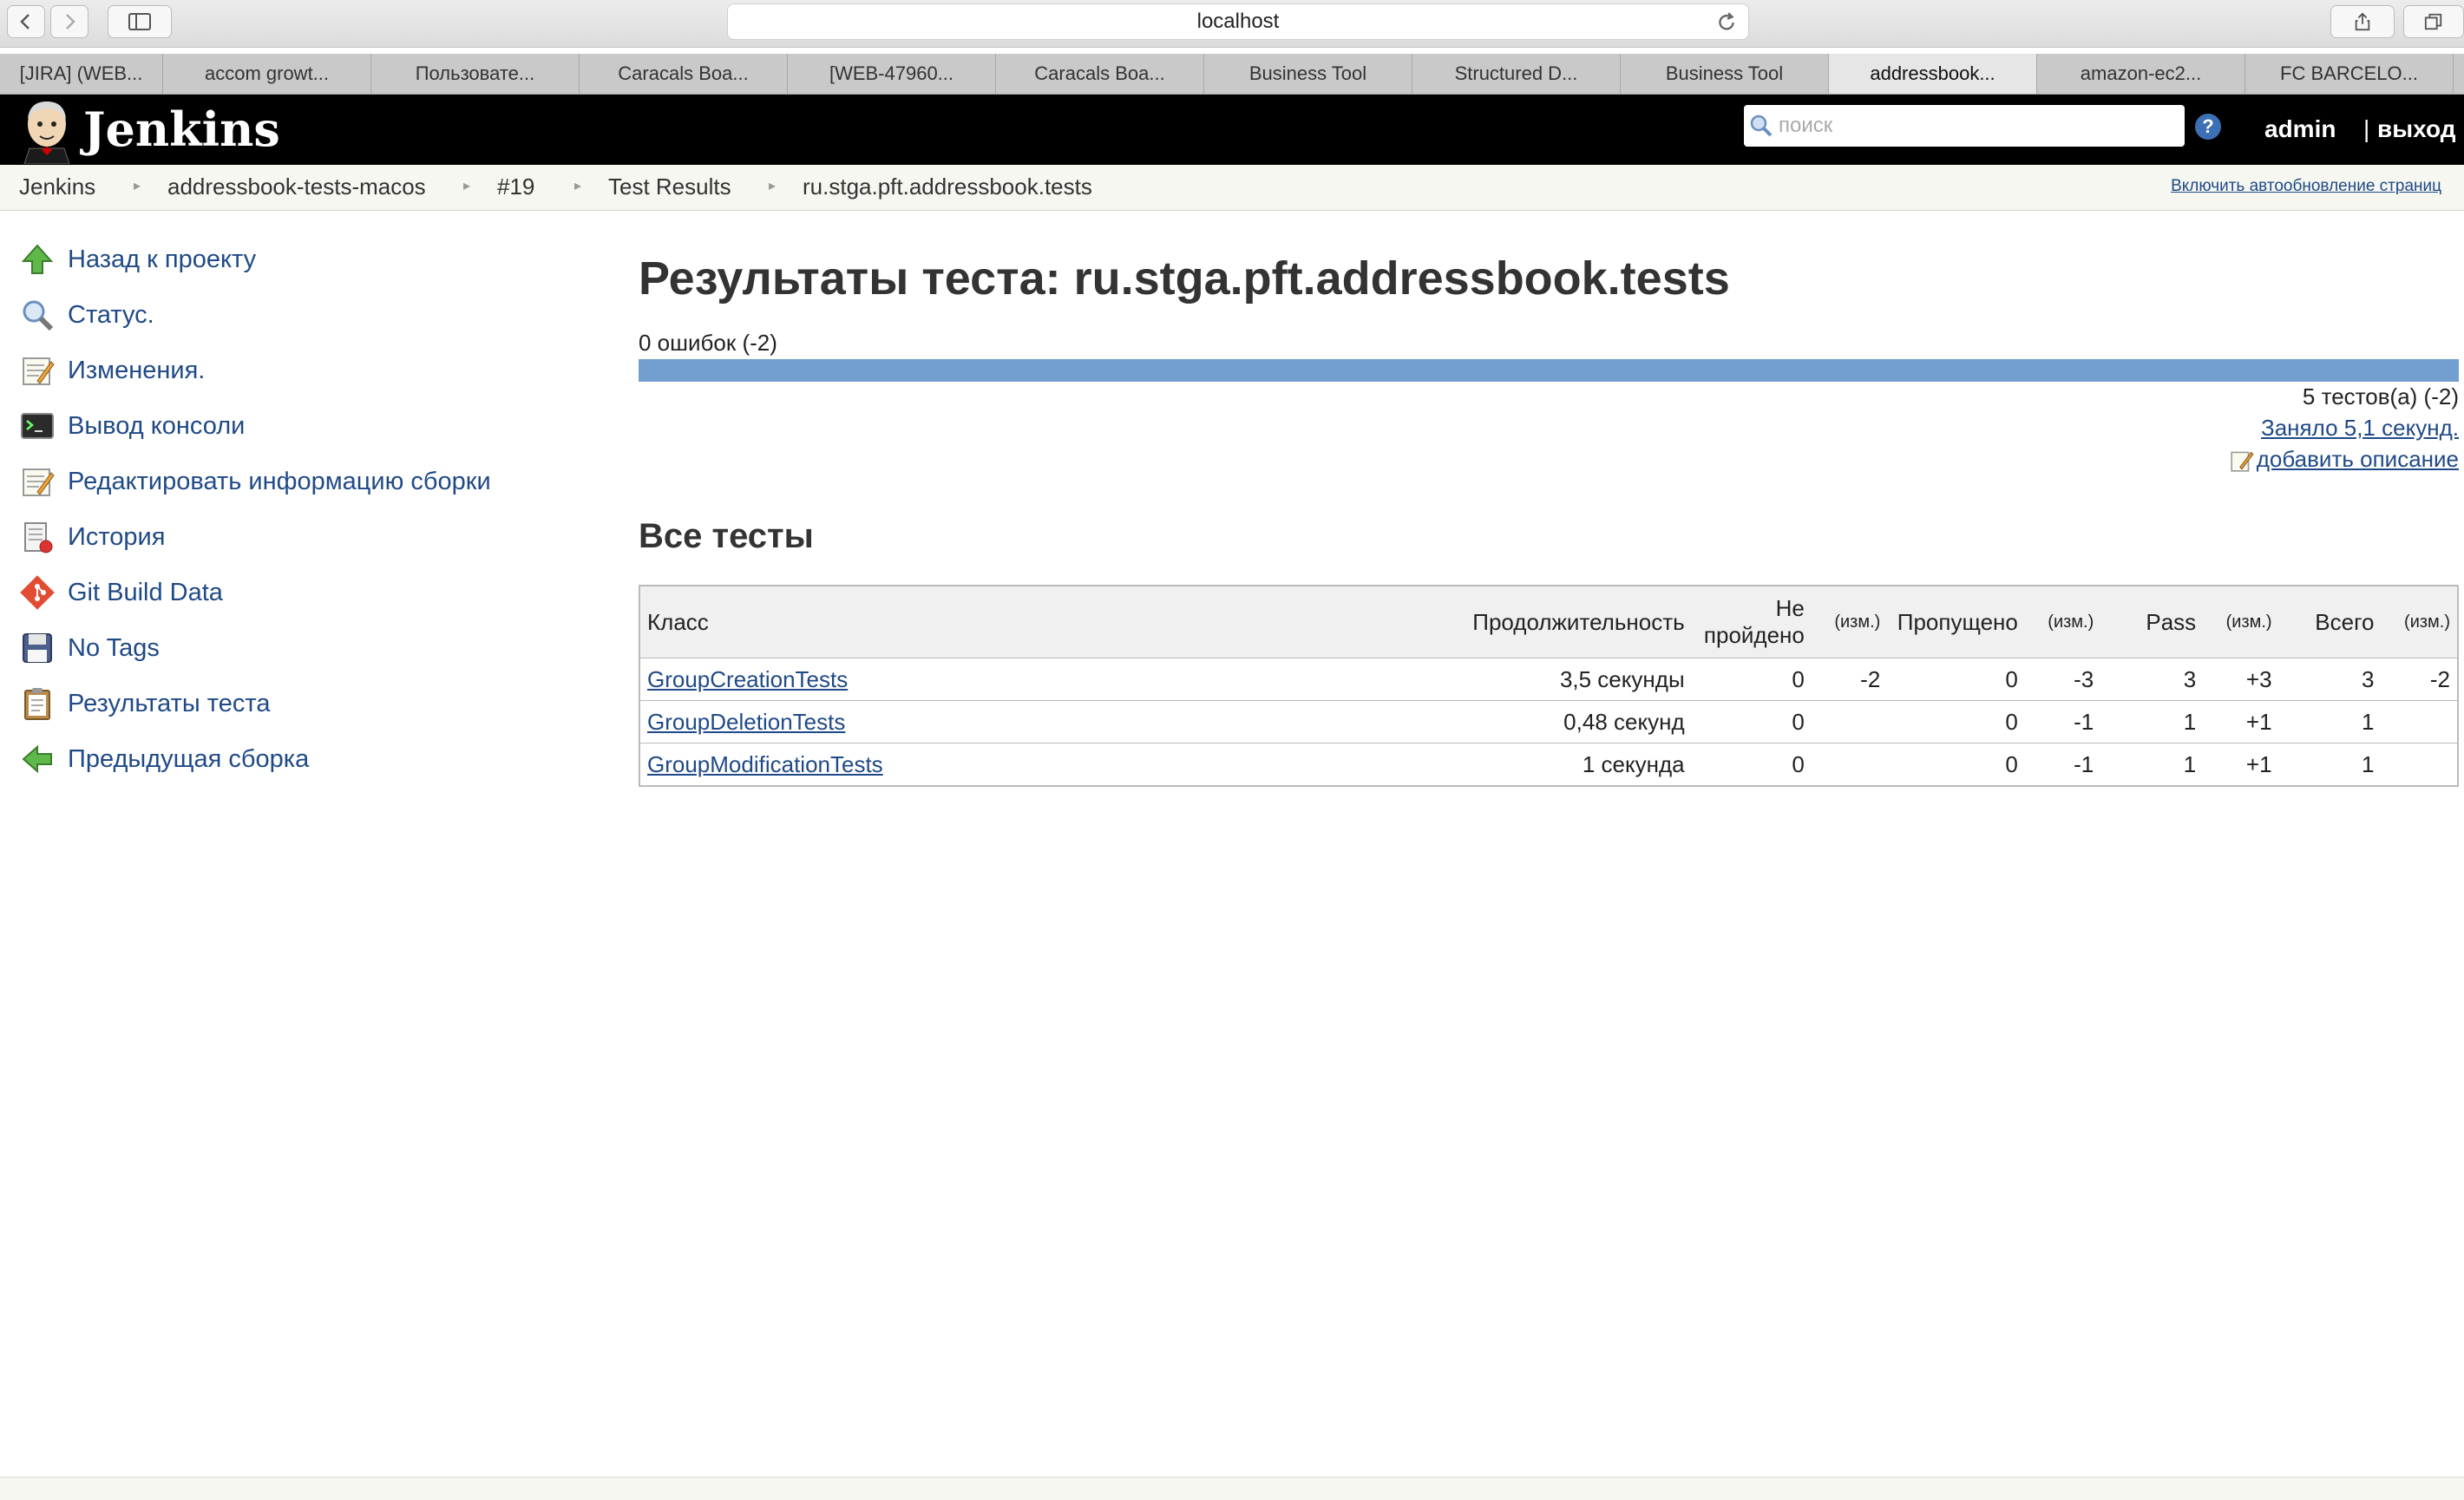 The height and width of the screenshot is (1500, 2464). What do you see at coordinates (57, 187) in the screenshot?
I see `breadcrumb-item-jenkins: Jenkins` at bounding box center [57, 187].